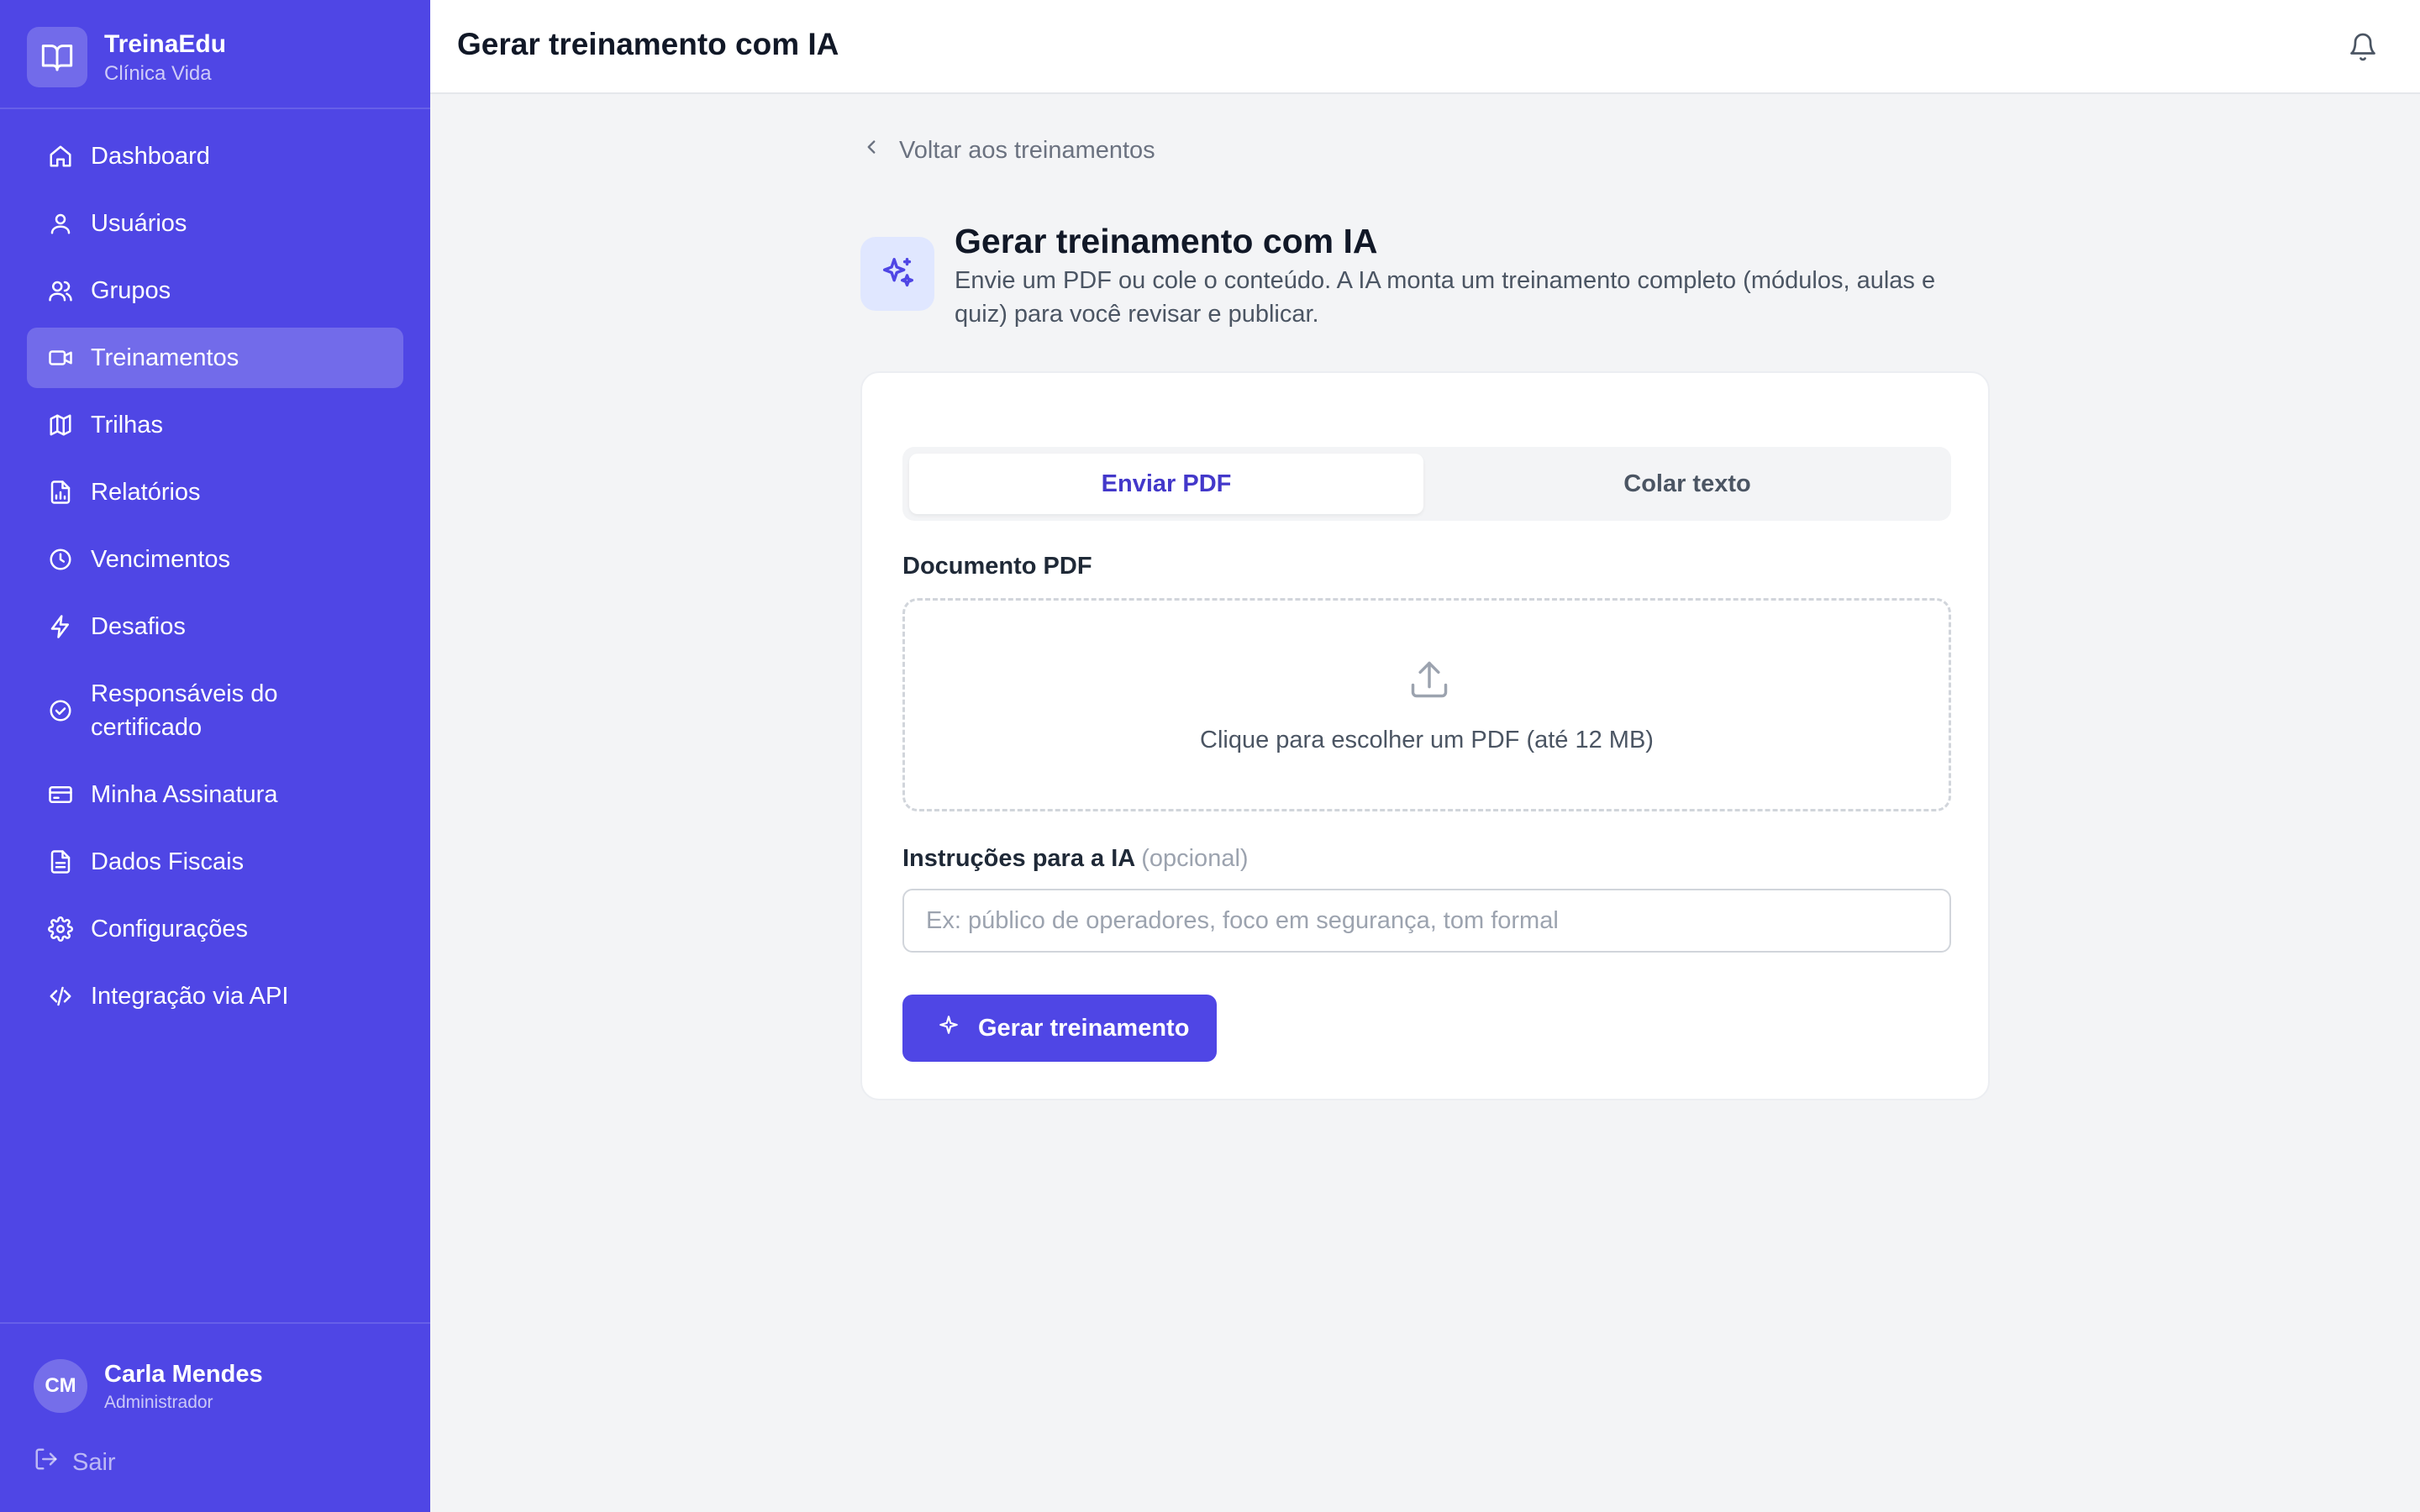 Image resolution: width=2420 pixels, height=1512 pixels. What do you see at coordinates (215, 425) in the screenshot?
I see `sidebar-item-trilhas: Trilhas` at bounding box center [215, 425].